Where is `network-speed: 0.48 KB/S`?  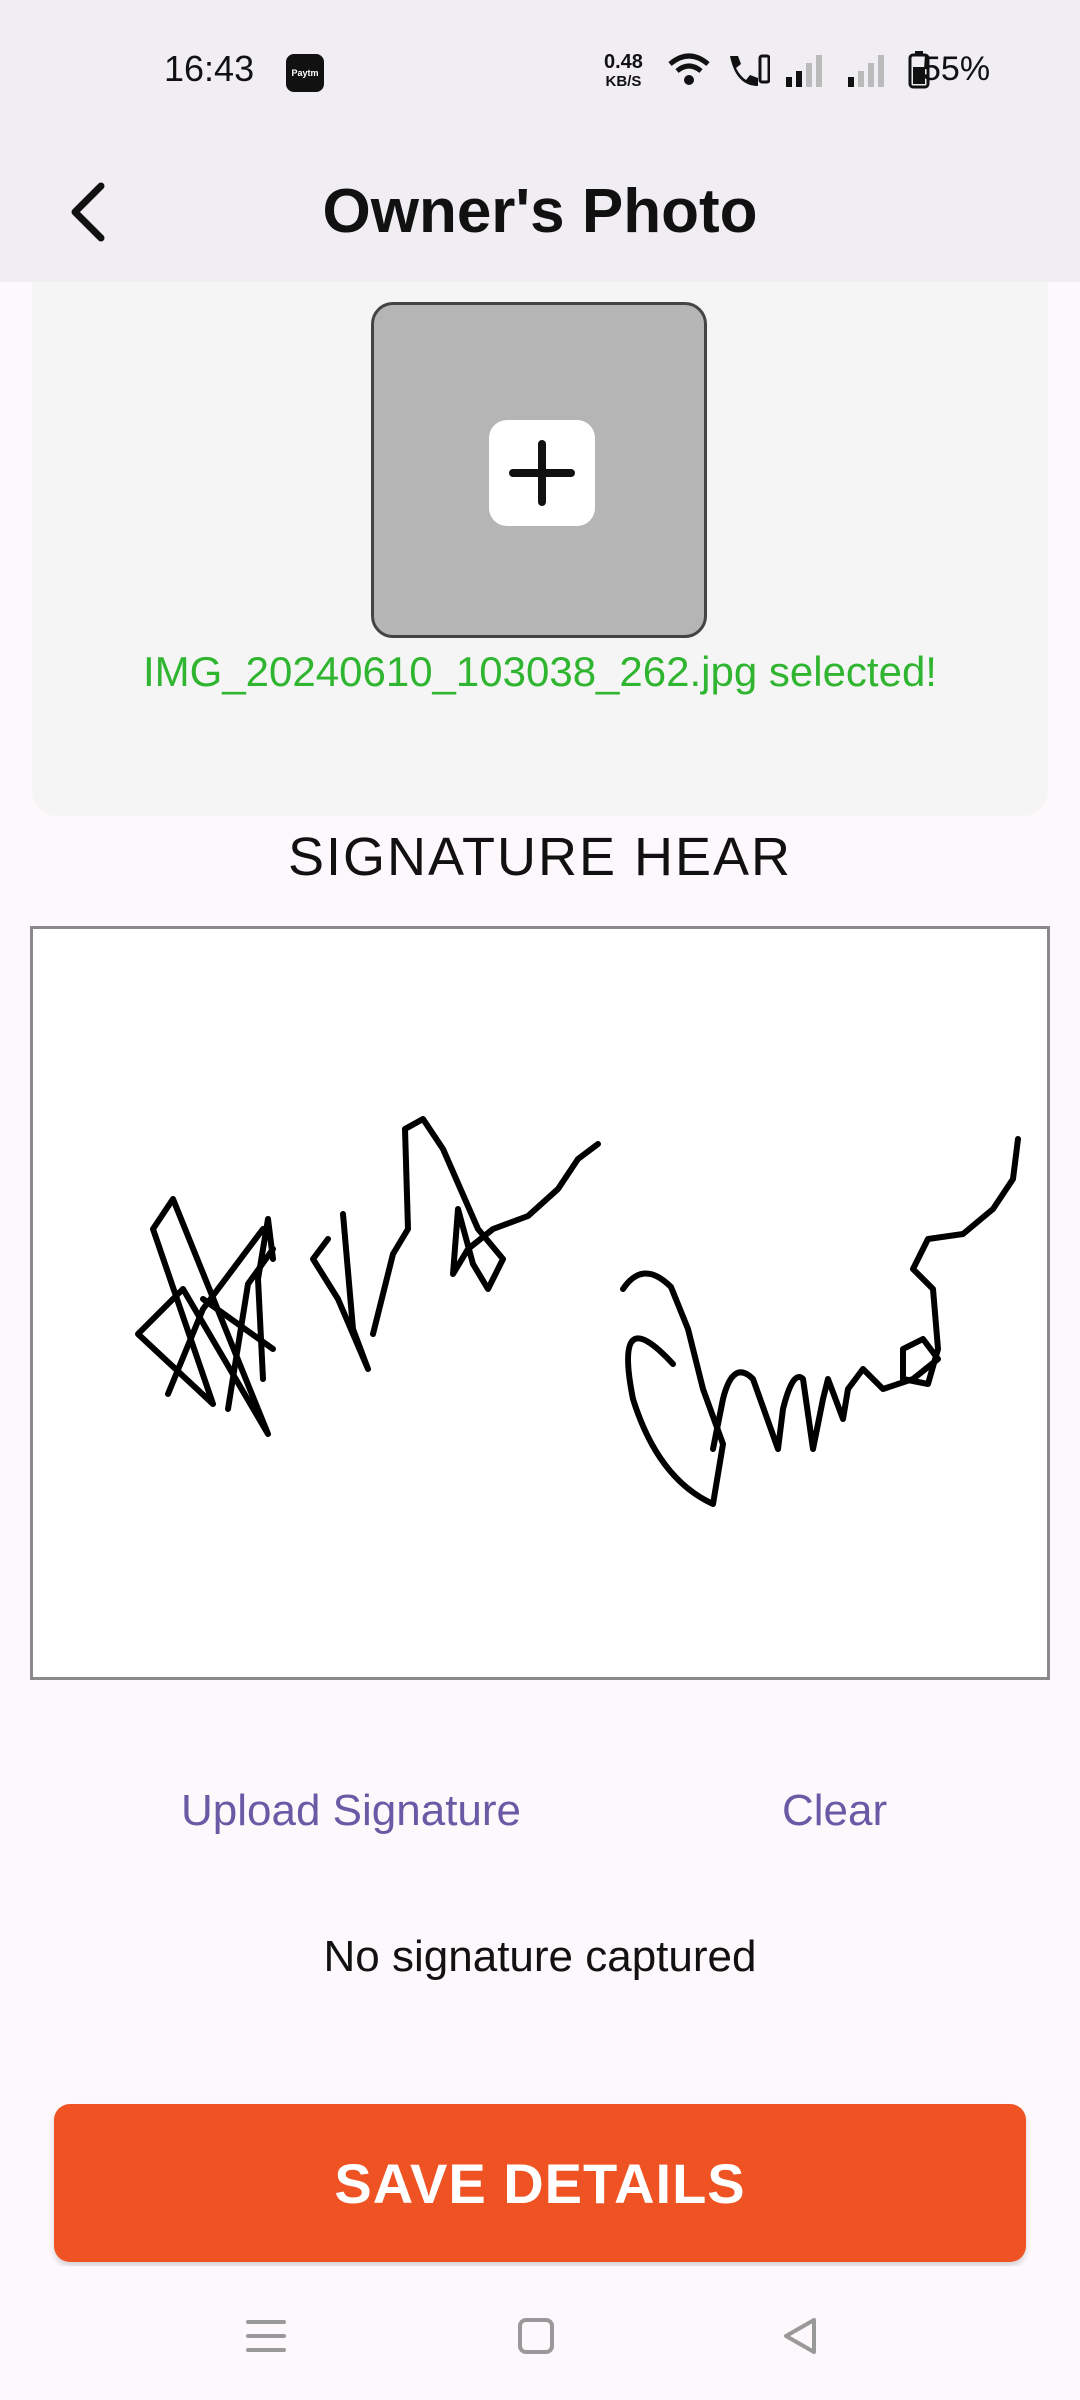 network-speed: 0.48 KB/S is located at coordinates (623, 72).